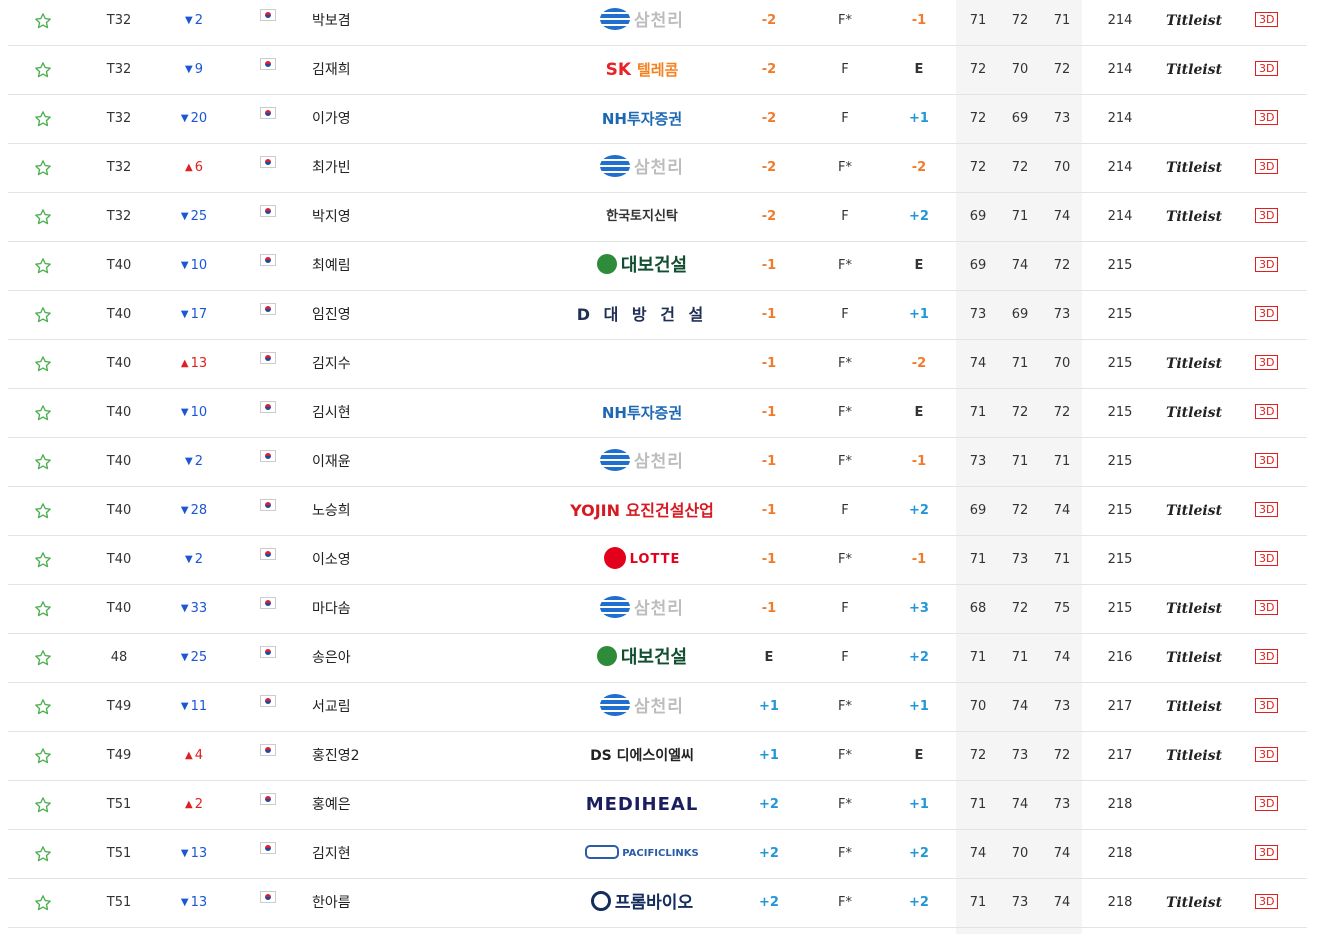  Describe the element at coordinates (194, 903) in the screenshot. I see `rank-change: ▼ 13` at that location.